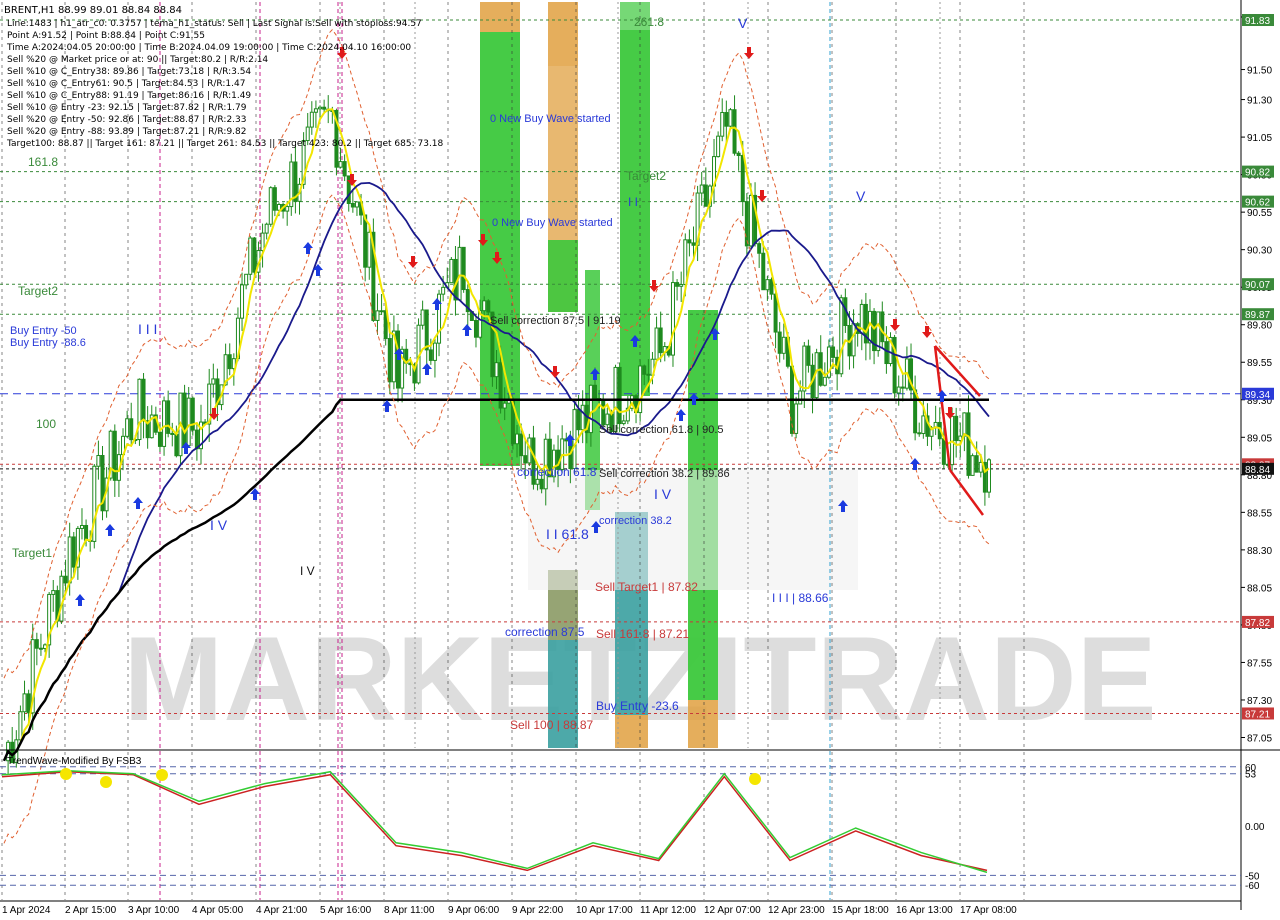 This screenshot has width=1280, height=920. What do you see at coordinates (545, 632) in the screenshot?
I see `chart-label-note: correction 87.5` at bounding box center [545, 632].